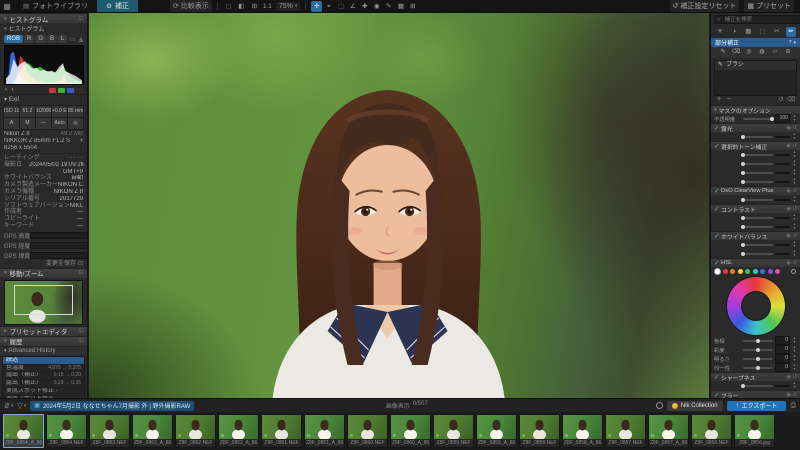 The height and width of the screenshot is (450, 800). I want to click on detail-category-icon: ▦, so click(748, 32).